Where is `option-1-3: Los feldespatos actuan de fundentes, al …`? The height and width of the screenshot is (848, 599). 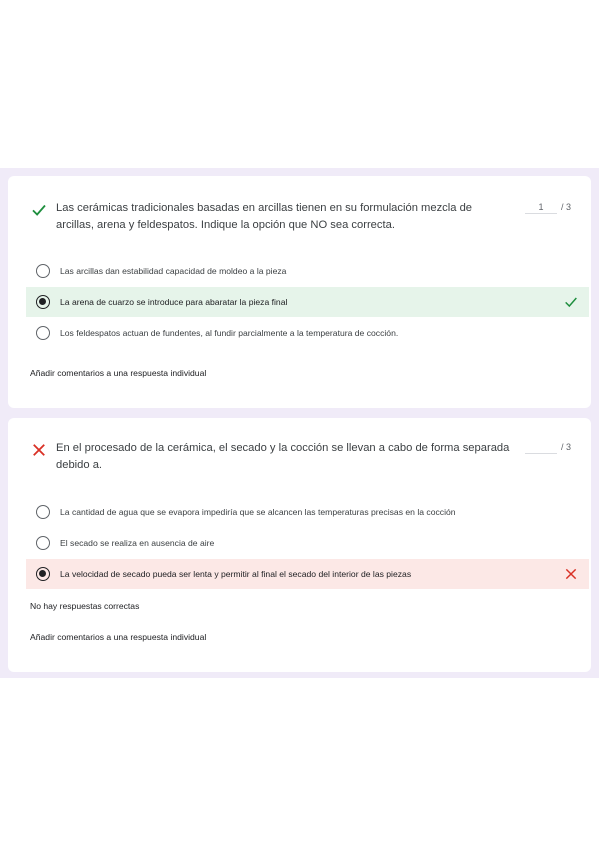 option-1-3: Los feldespatos actuan de fundentes, al … is located at coordinates (307, 333).